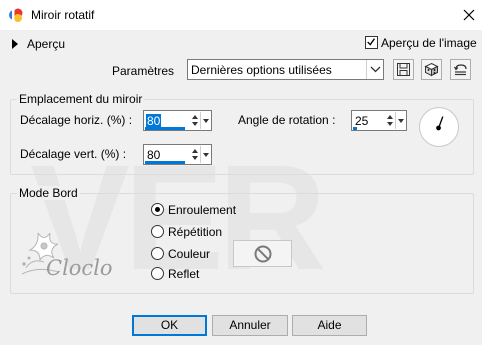 Image resolution: width=482 pixels, height=345 pixels. I want to click on app-icon, so click(16, 15).